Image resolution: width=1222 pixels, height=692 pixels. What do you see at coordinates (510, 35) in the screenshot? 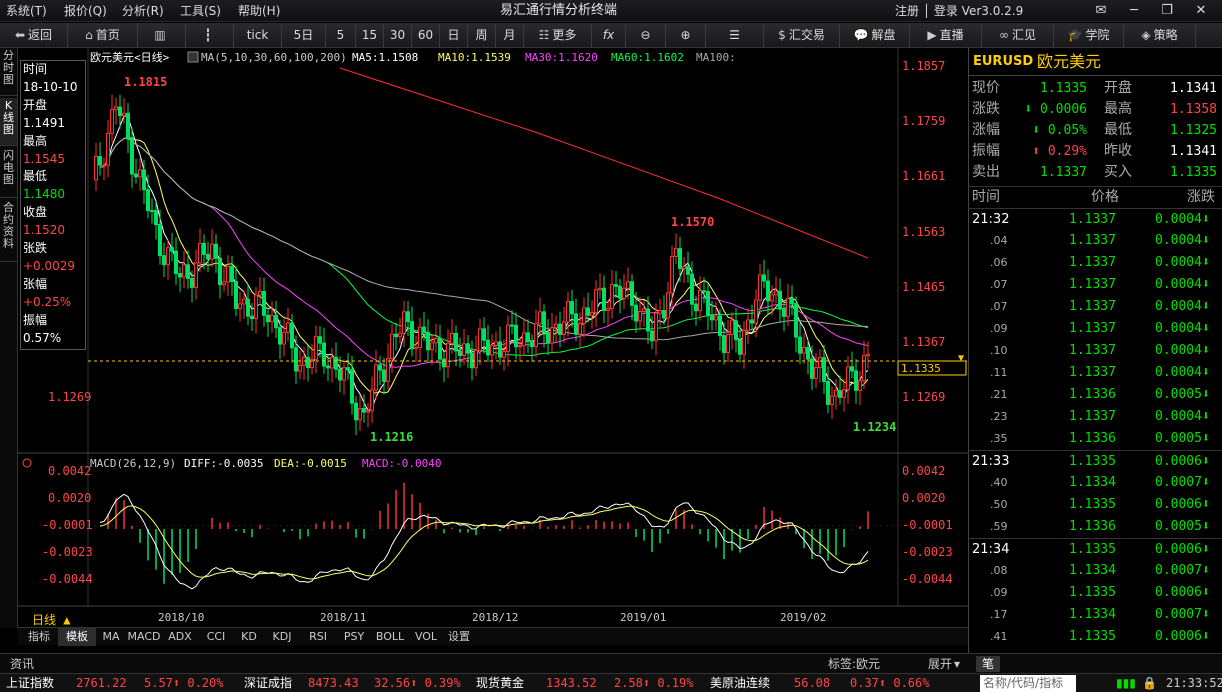
I see `period-month: 月` at bounding box center [510, 35].